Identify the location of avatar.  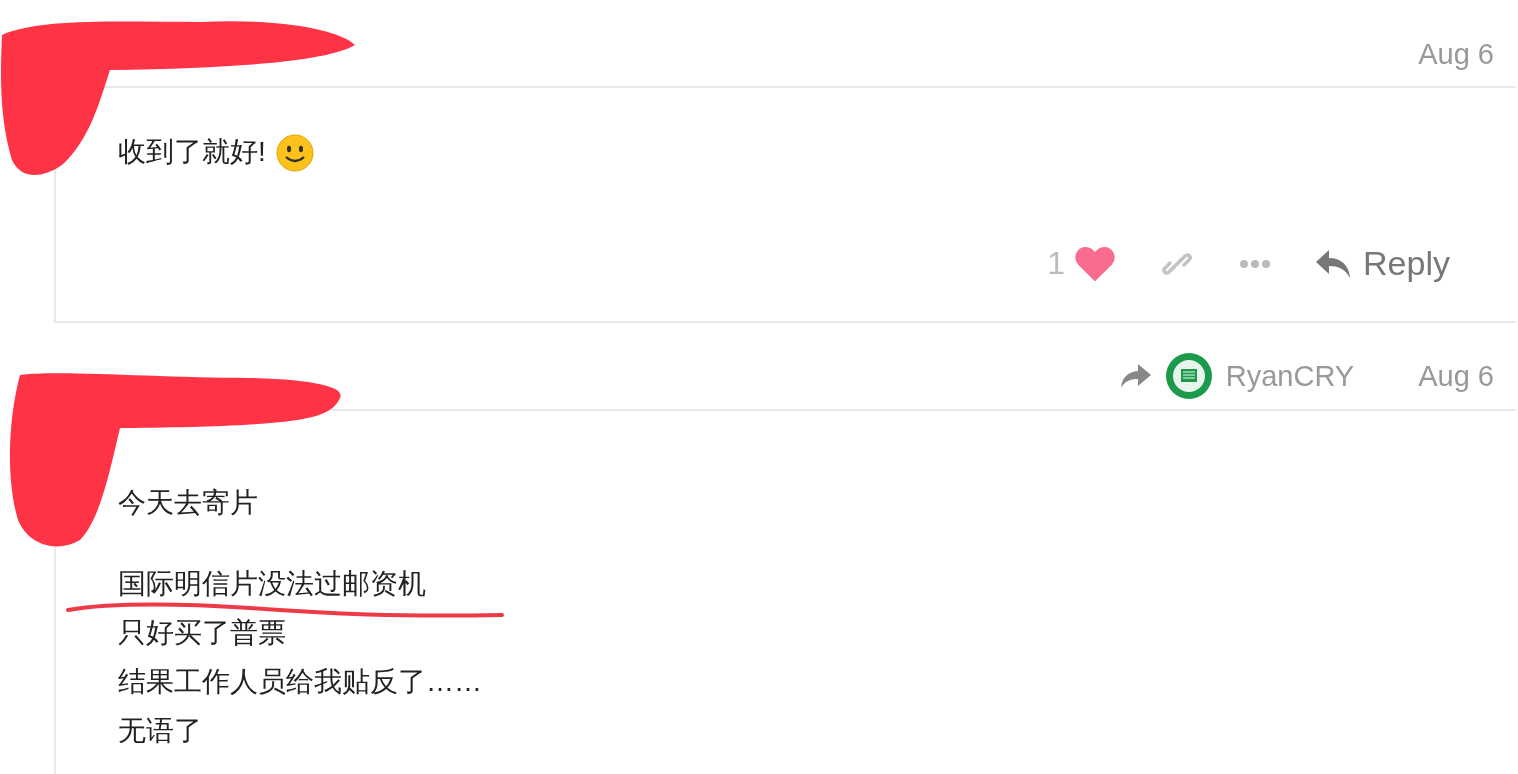
(1188, 376).